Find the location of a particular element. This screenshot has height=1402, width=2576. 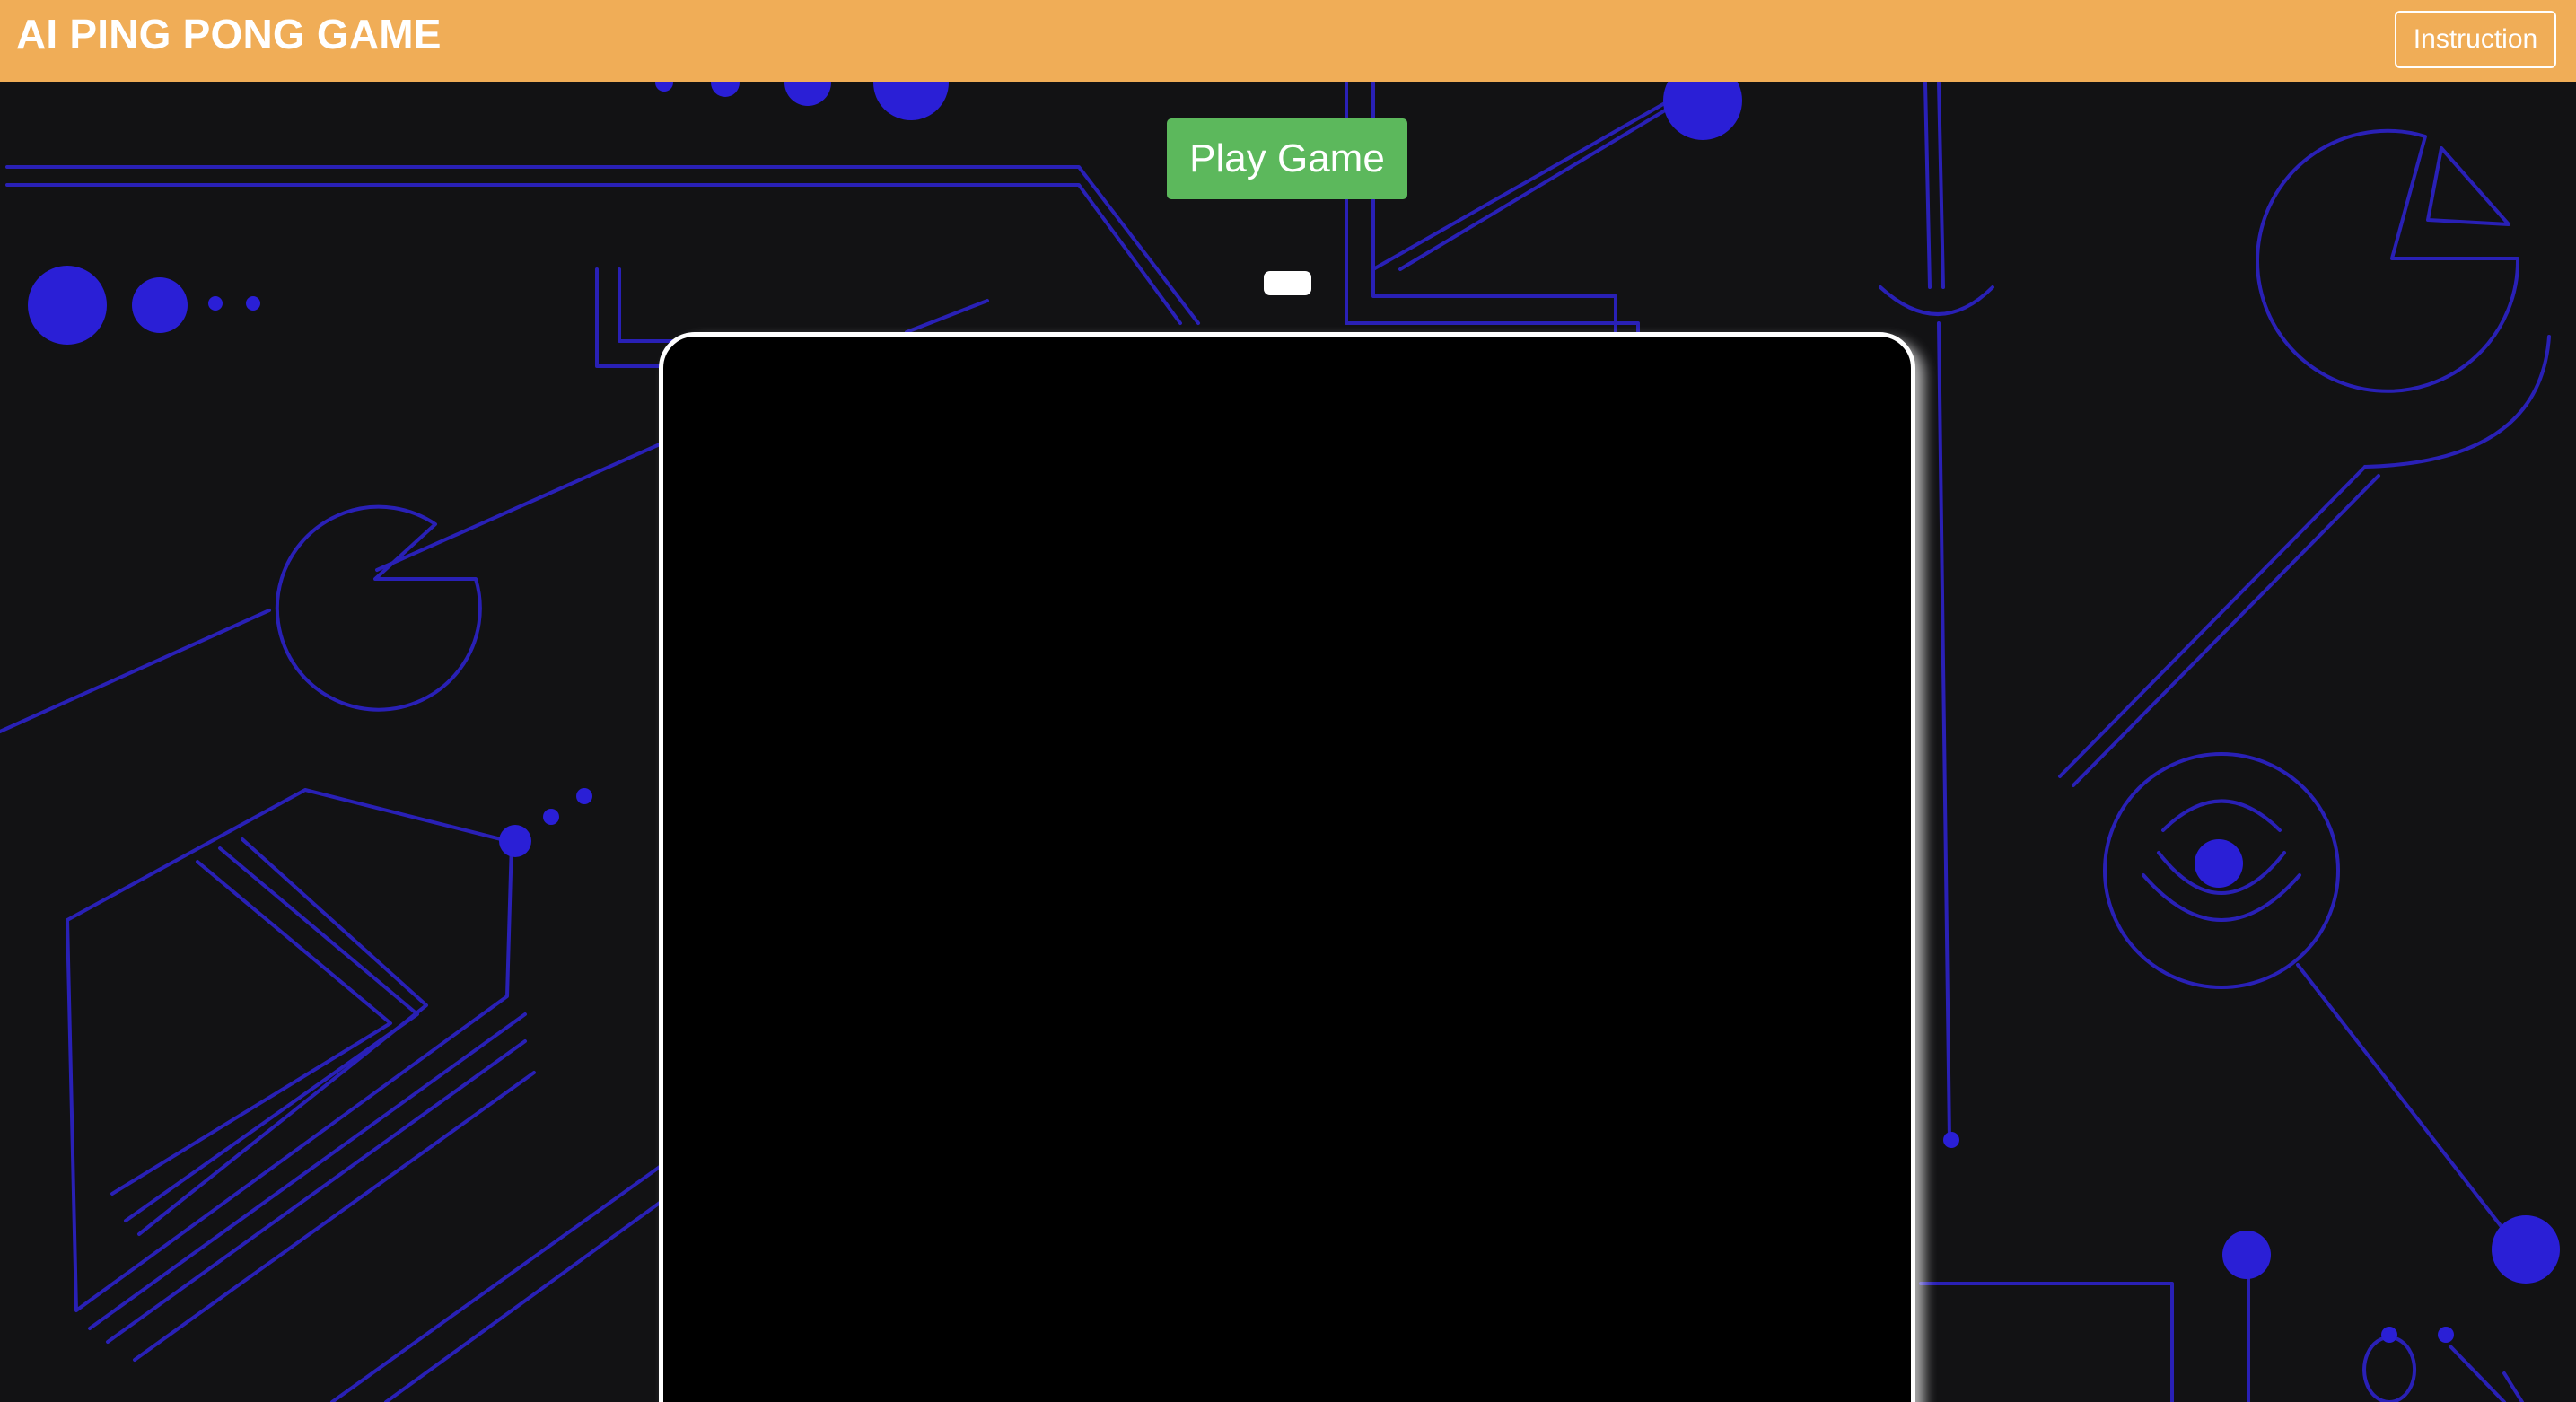

top-navbar: AI PING PONG GAME Instruction is located at coordinates (1288, 41).